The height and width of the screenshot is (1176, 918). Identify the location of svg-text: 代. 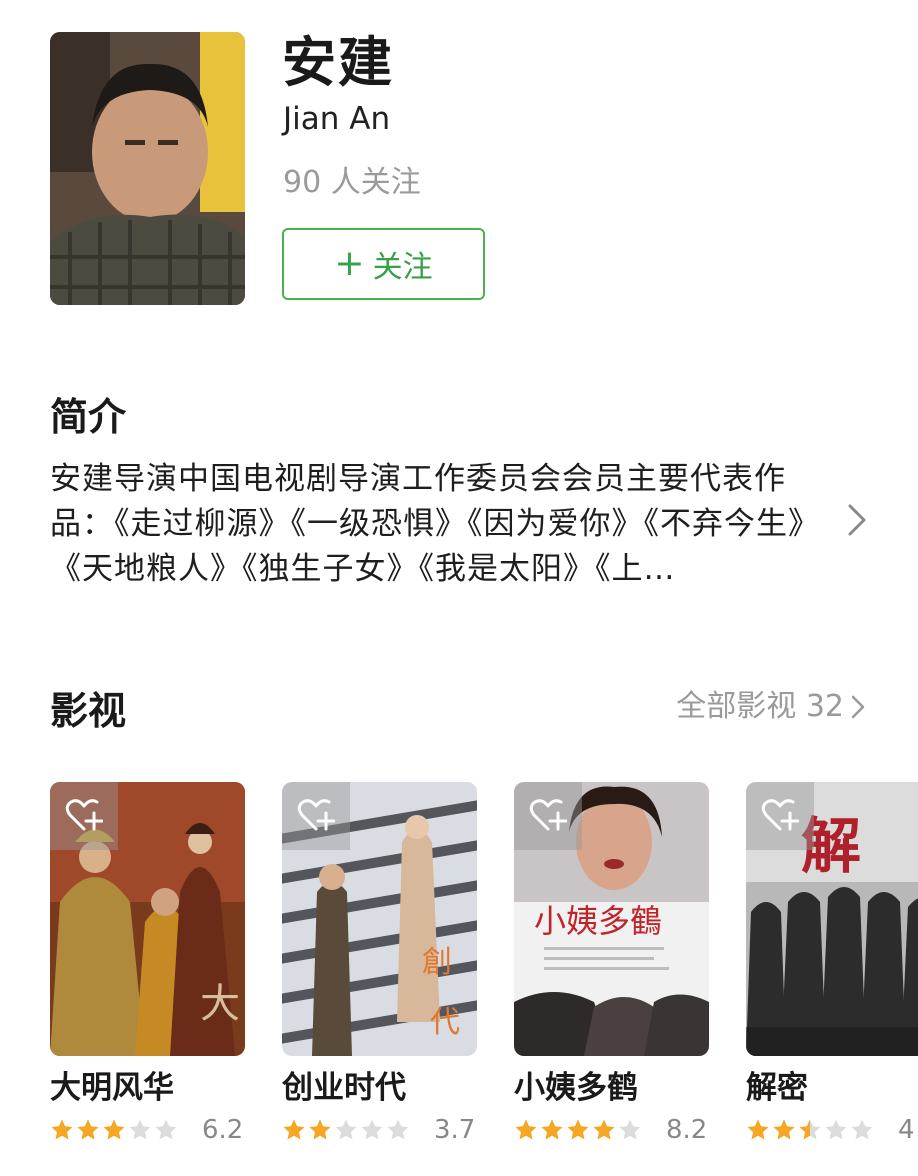
(445, 1022).